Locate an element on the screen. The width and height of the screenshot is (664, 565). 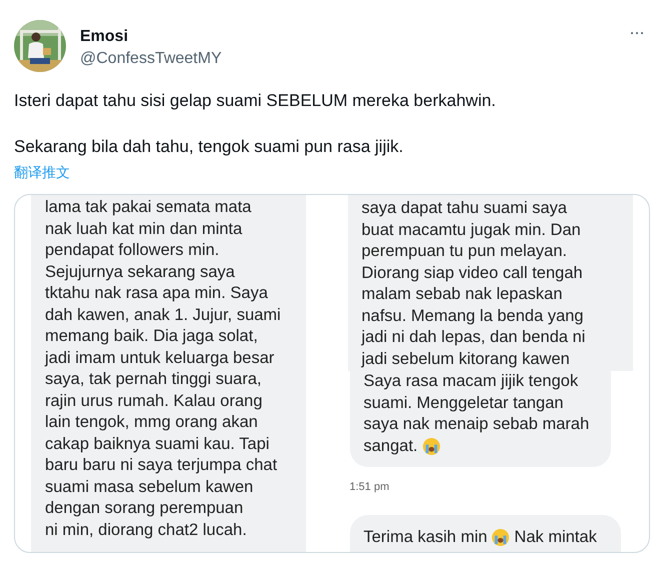
message-line: memang baik. Dia jaga solat, is located at coordinates (152, 336).